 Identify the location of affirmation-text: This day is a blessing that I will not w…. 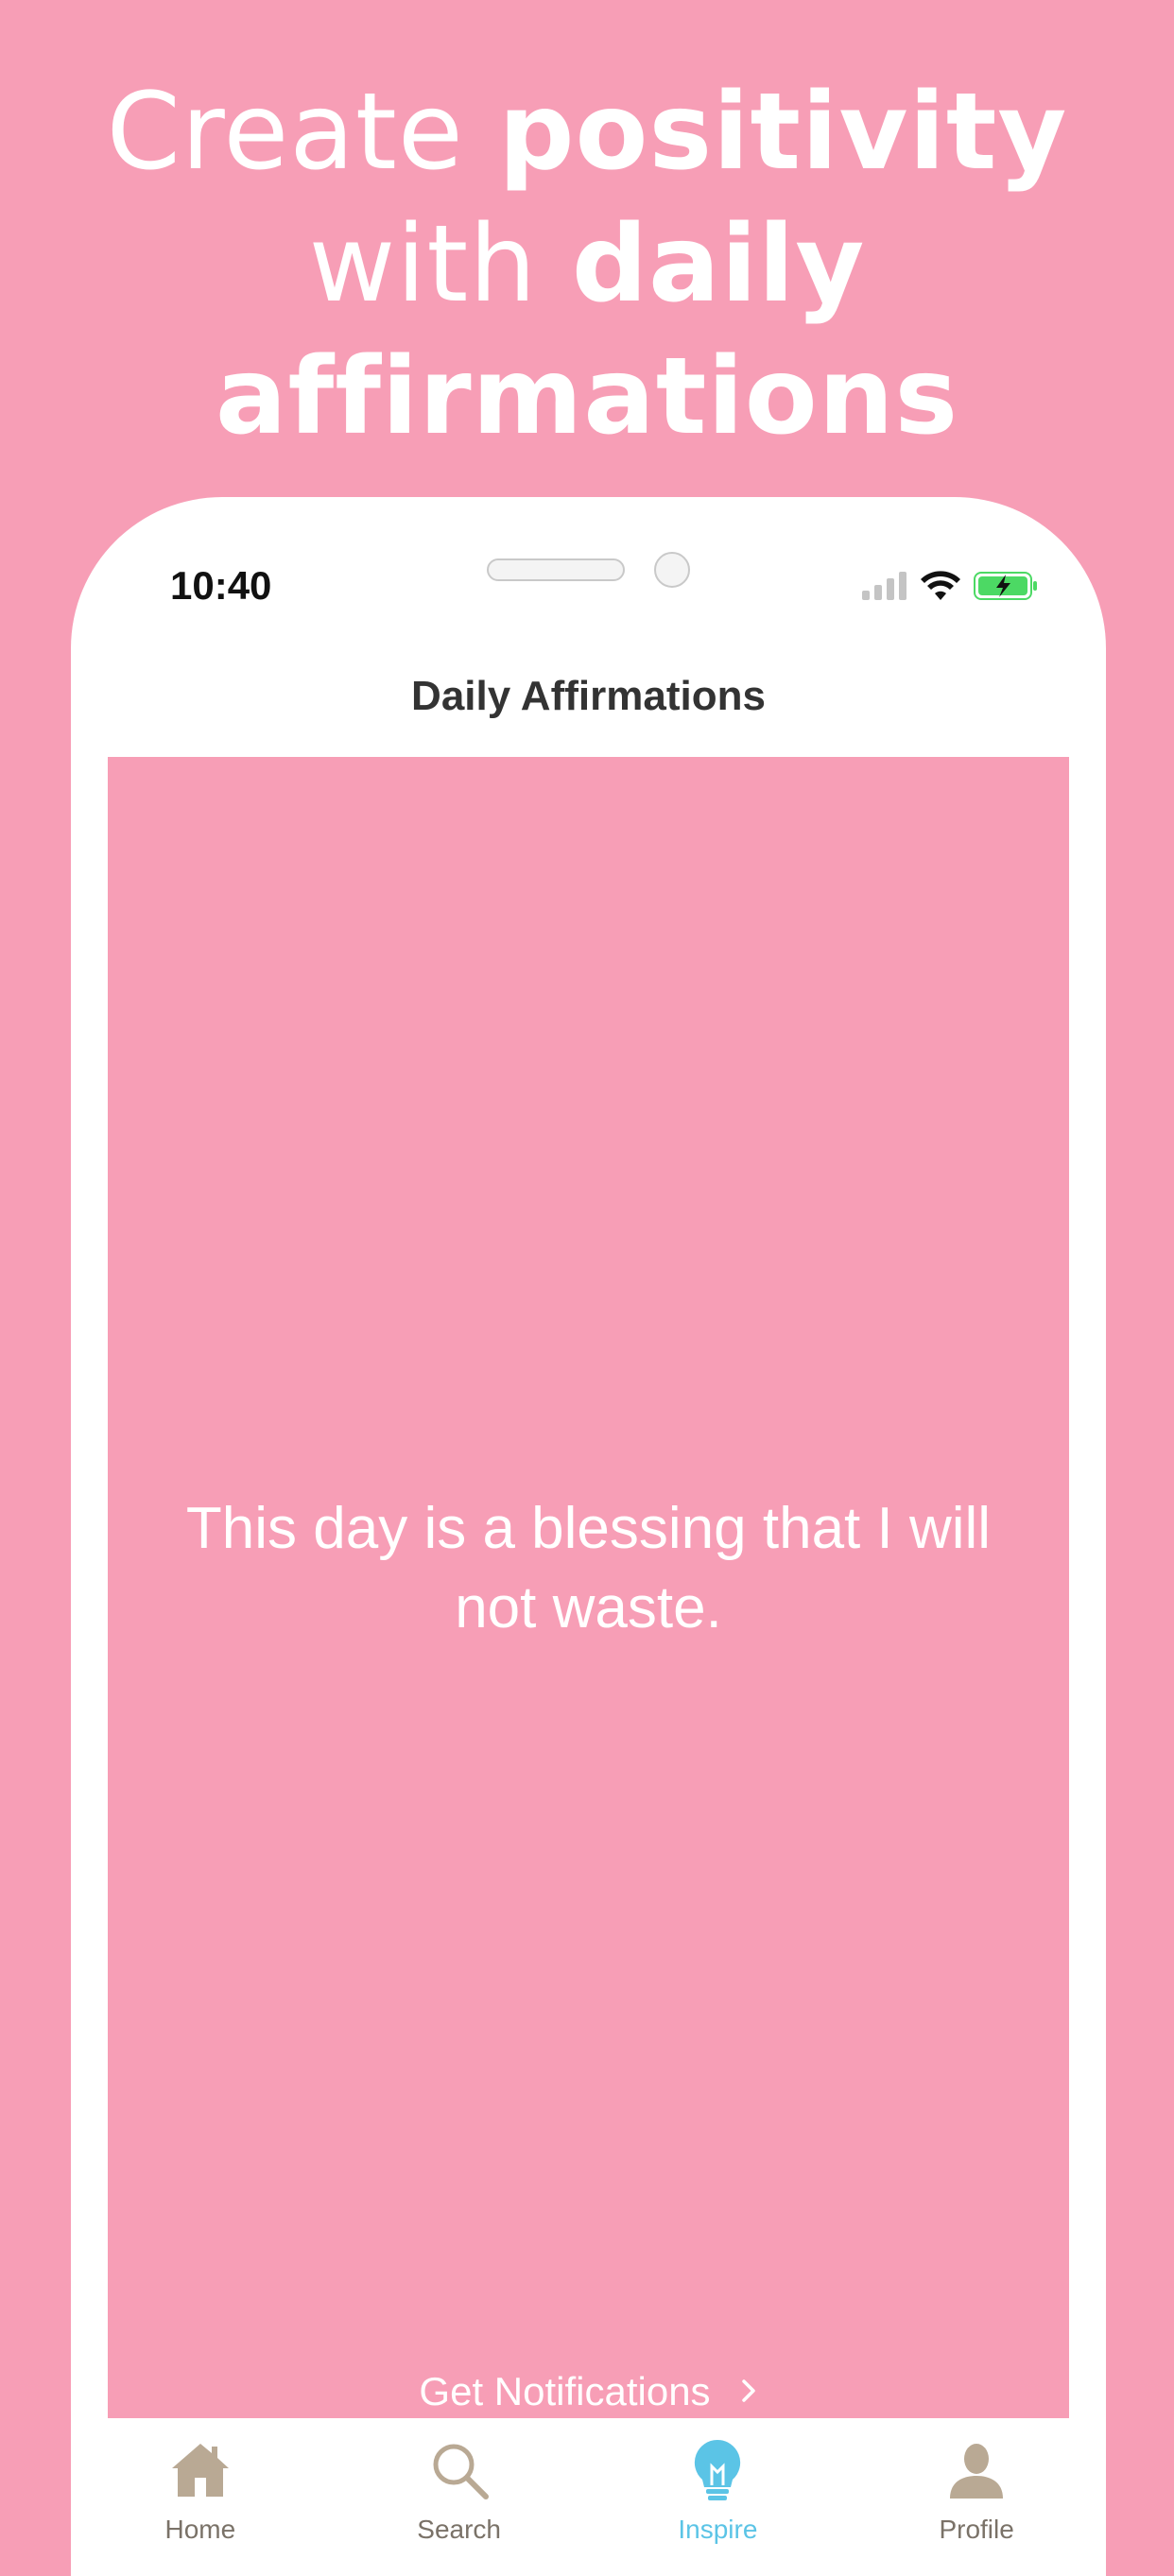
(588, 1568).